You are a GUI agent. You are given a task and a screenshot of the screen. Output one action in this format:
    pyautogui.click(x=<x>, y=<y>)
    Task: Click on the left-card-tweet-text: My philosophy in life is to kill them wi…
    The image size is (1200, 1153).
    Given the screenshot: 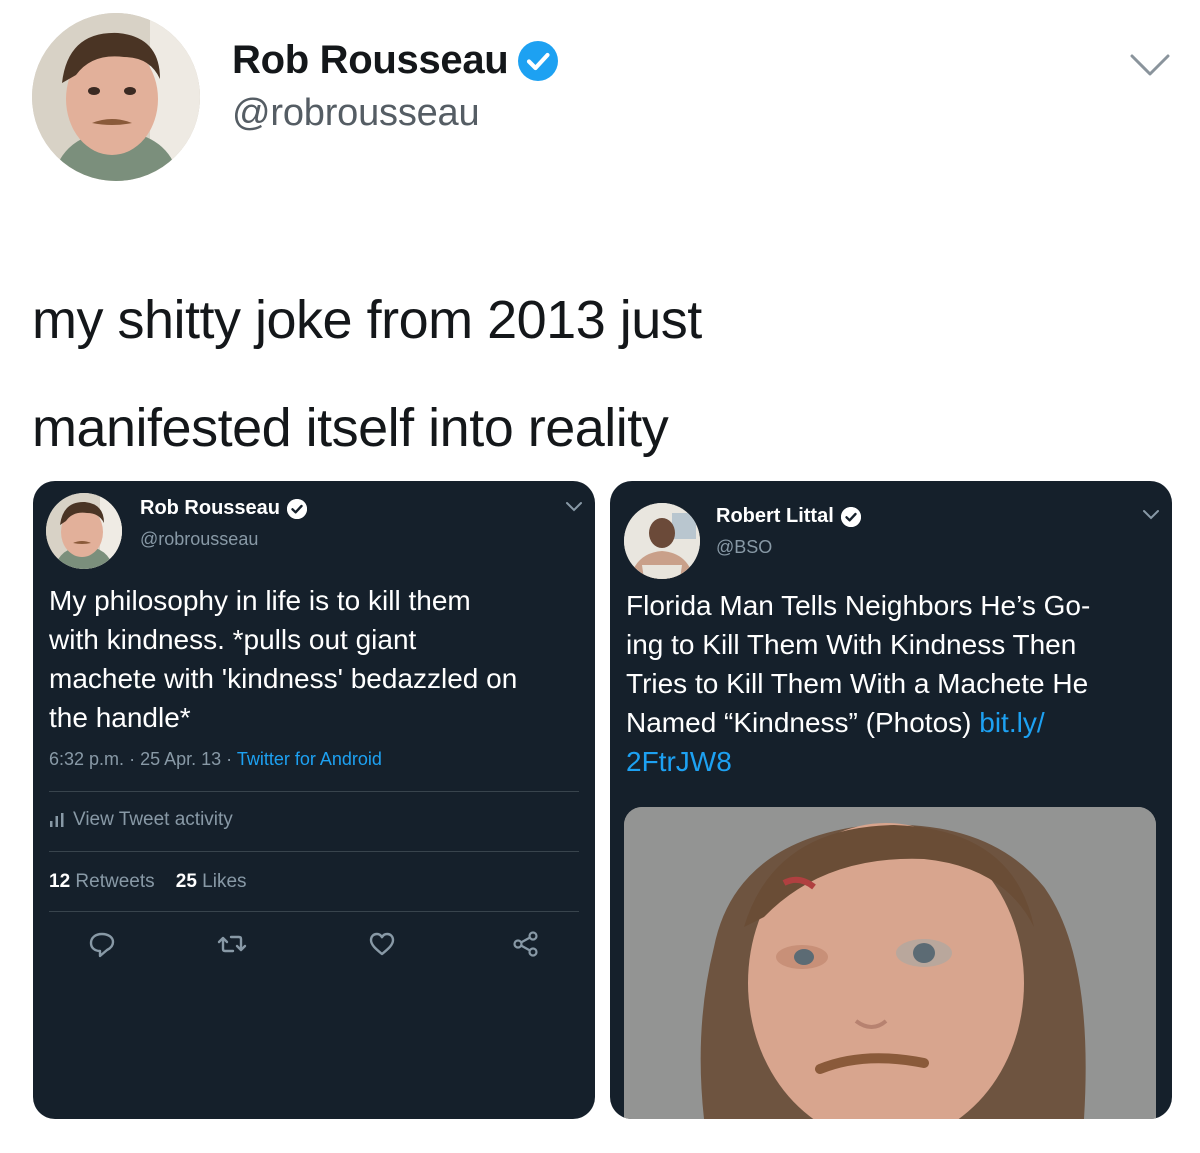 What is the action you would take?
    pyautogui.click(x=319, y=659)
    